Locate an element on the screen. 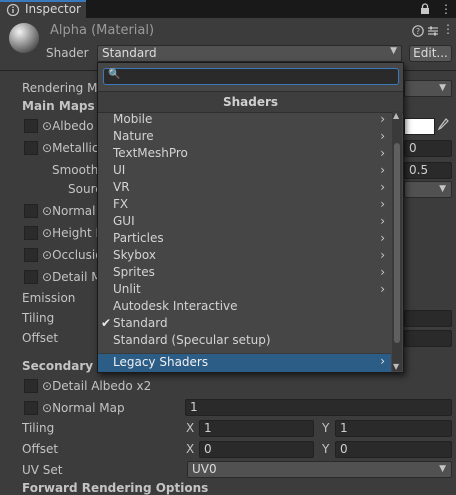 Image resolution: width=456 pixels, height=495 pixels. shader-item: TextMeshPro › is located at coordinates (244, 153).